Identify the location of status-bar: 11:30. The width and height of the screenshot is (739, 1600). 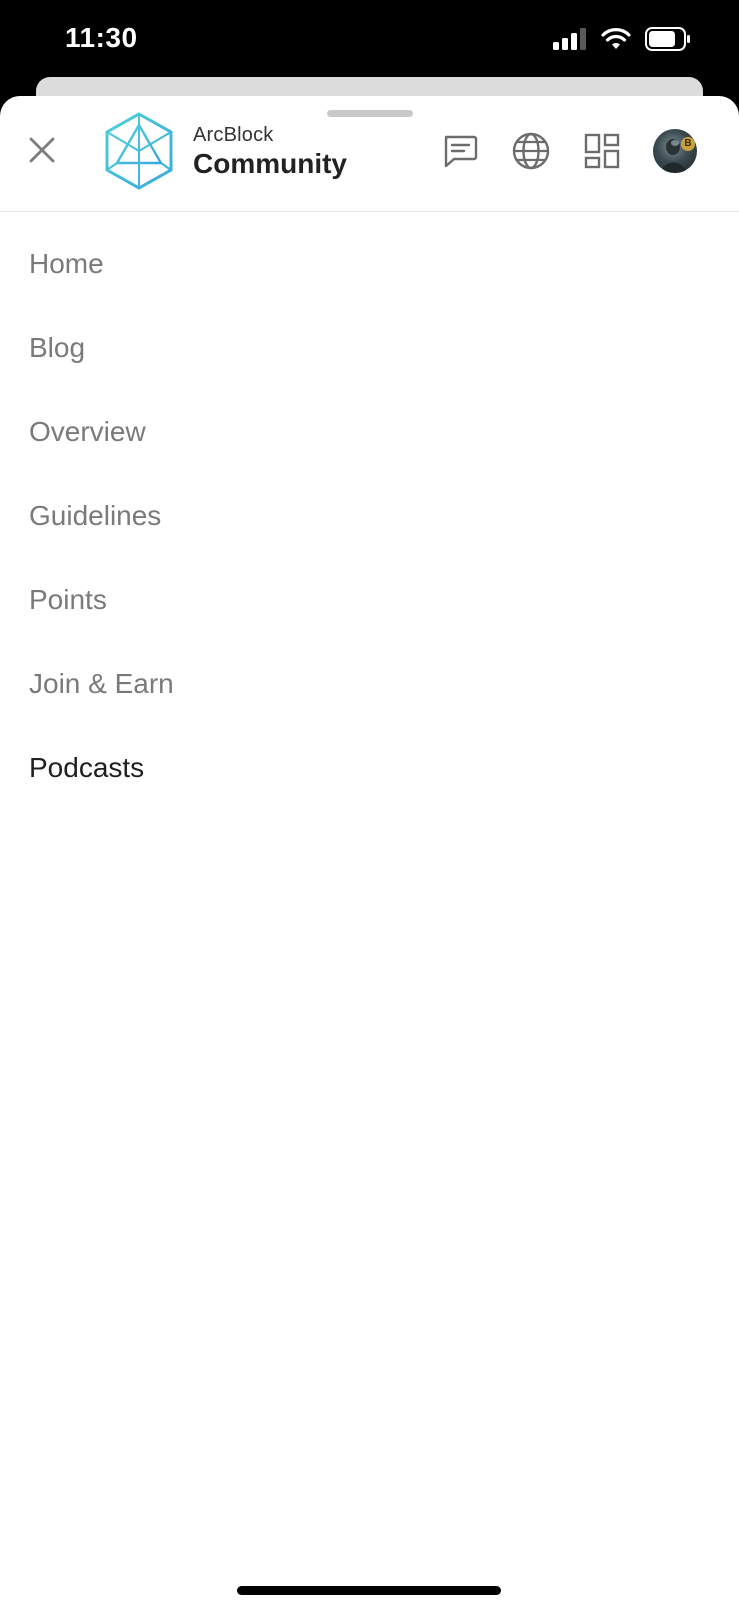
(369, 41).